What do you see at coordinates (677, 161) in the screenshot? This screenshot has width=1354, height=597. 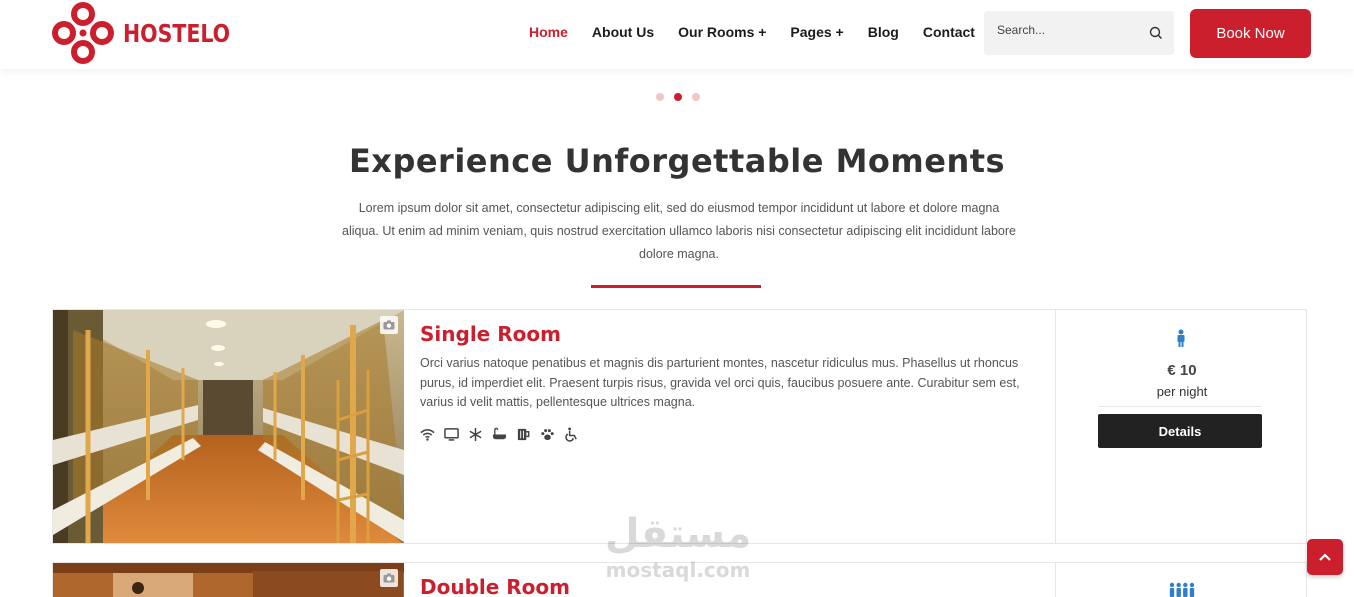 I see `section-title: Experience Unforgettable Moments` at bounding box center [677, 161].